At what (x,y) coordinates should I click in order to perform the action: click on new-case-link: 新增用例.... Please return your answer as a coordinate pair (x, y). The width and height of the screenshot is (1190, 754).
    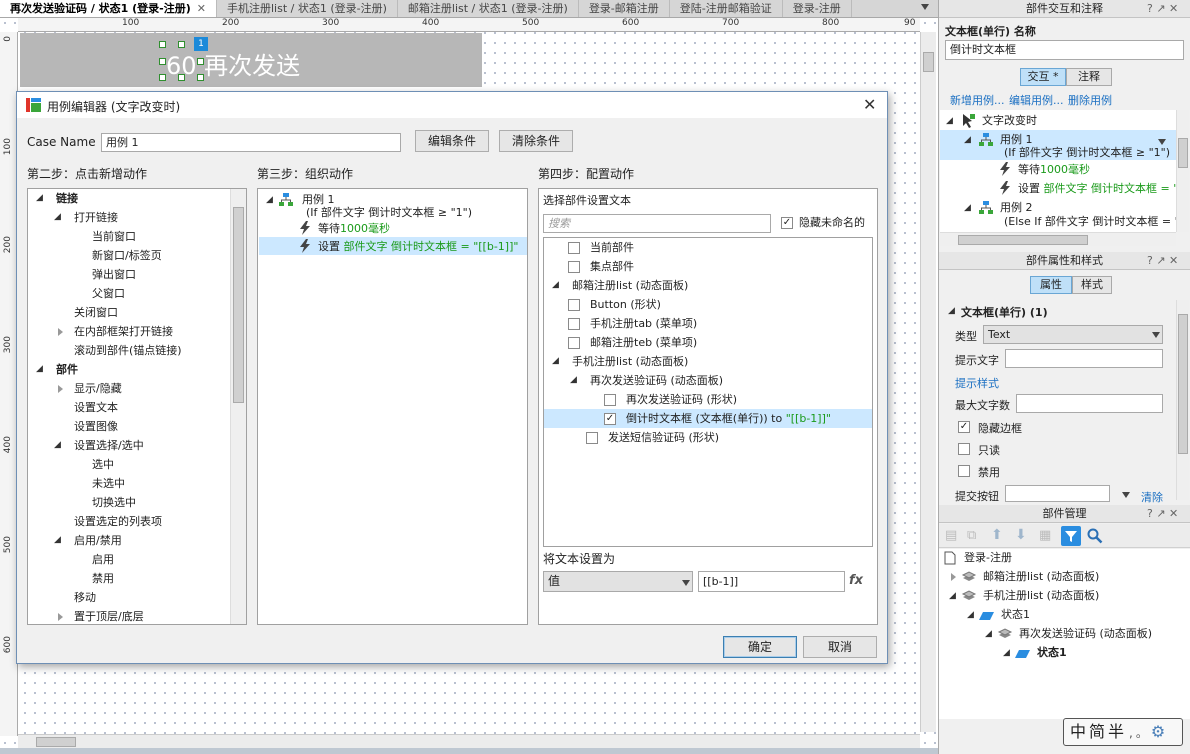
    Looking at the image, I should click on (977, 100).